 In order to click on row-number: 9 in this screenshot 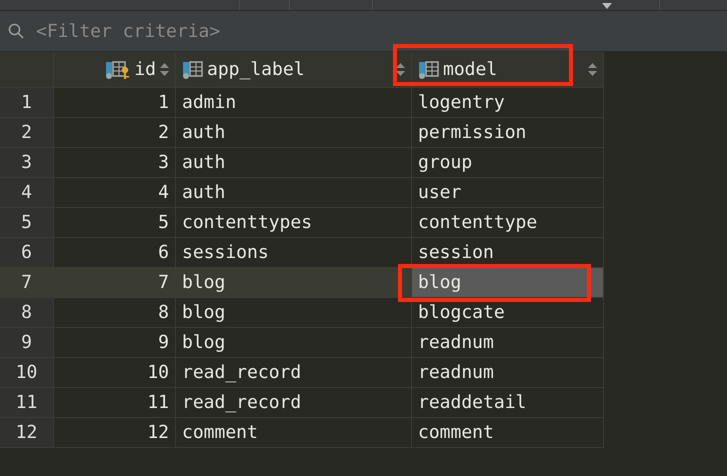, I will do `click(27, 343)`.